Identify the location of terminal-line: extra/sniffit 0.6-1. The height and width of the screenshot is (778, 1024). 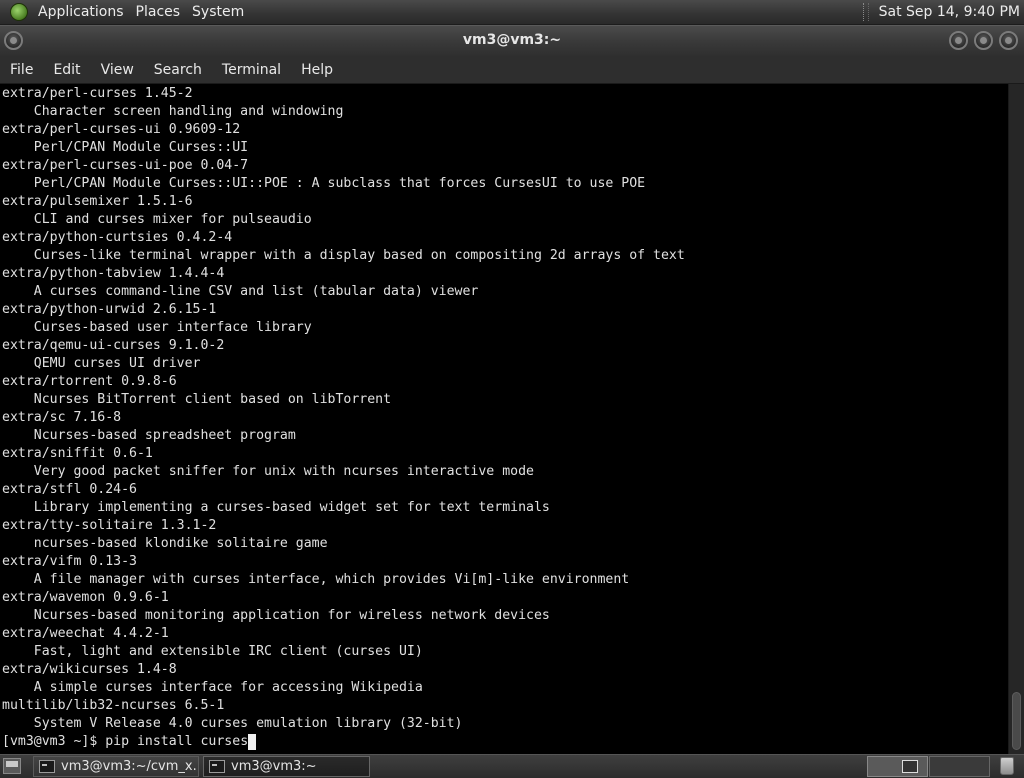
(77, 453).